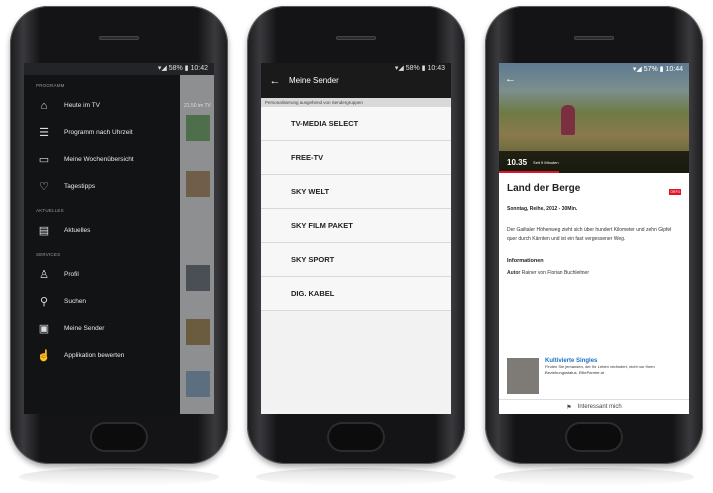 The image size is (713, 493). I want to click on background-content: 21.50 im TV, so click(197, 244).